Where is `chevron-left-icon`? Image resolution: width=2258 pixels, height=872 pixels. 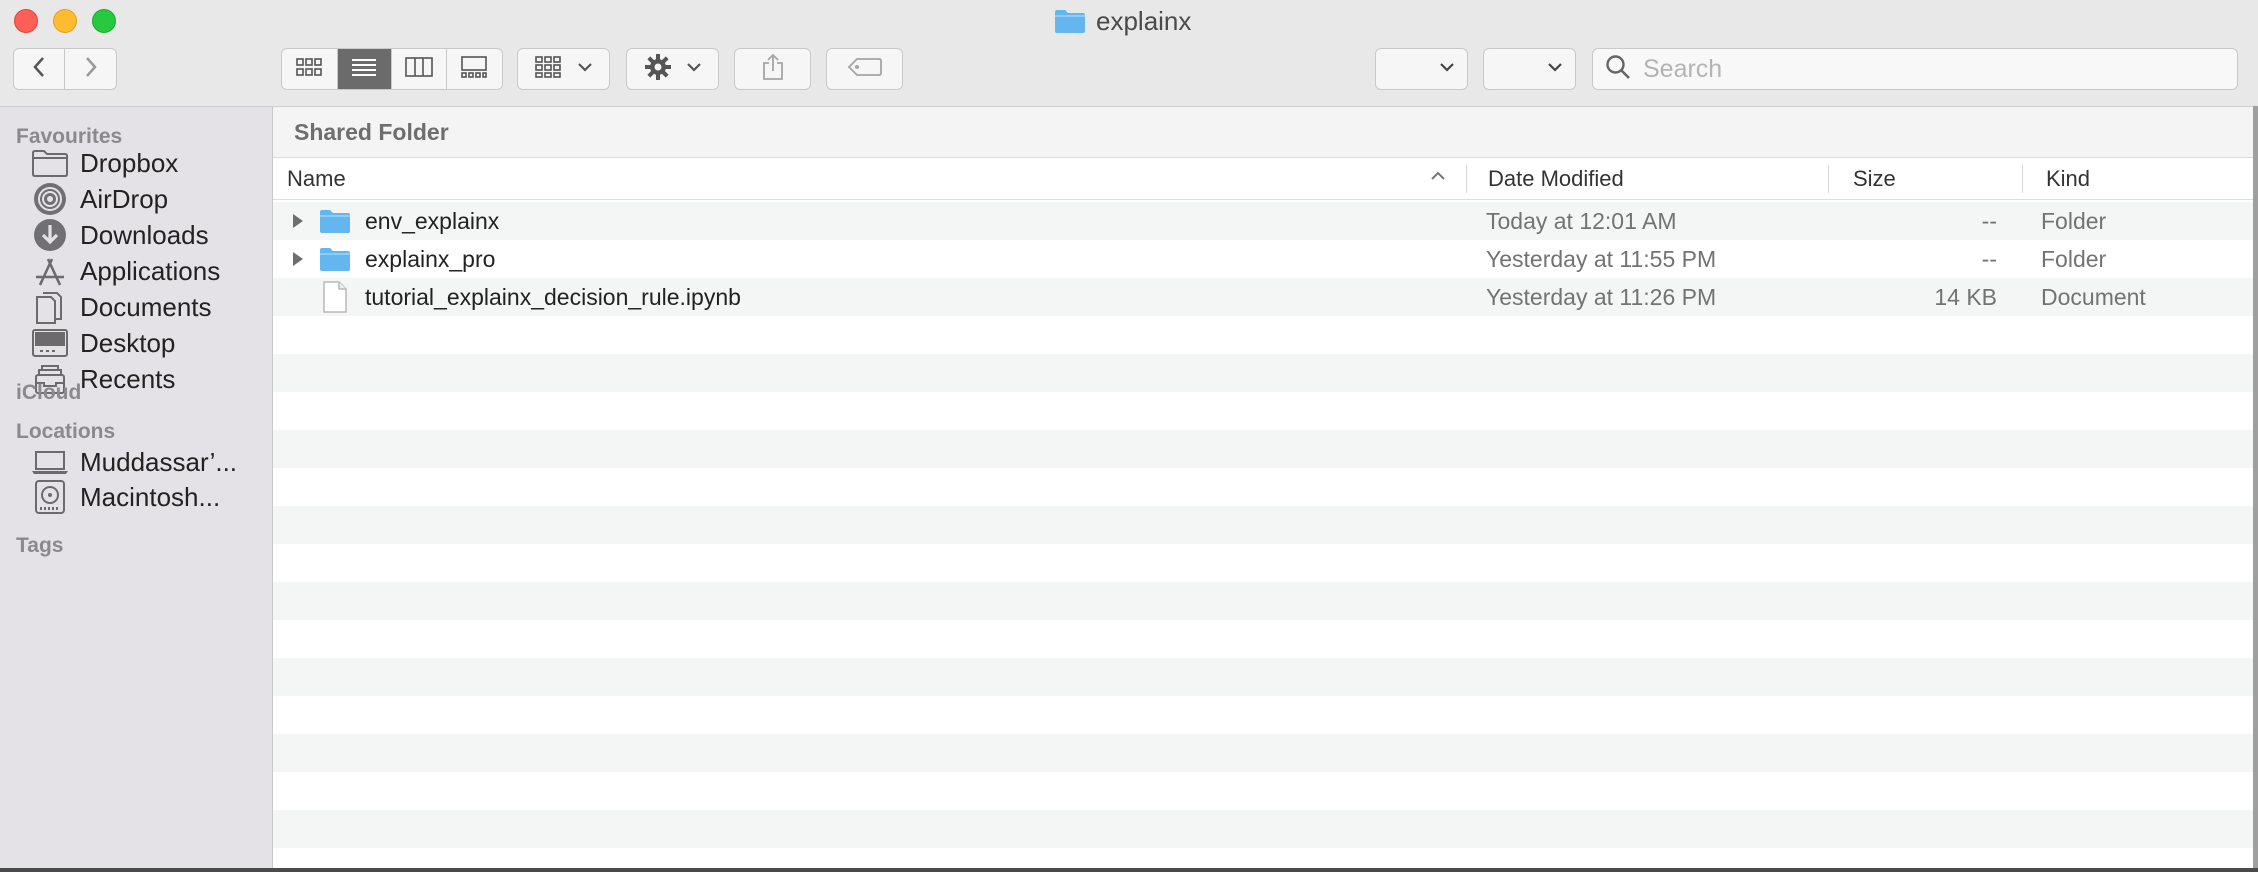 chevron-left-icon is located at coordinates (39, 69).